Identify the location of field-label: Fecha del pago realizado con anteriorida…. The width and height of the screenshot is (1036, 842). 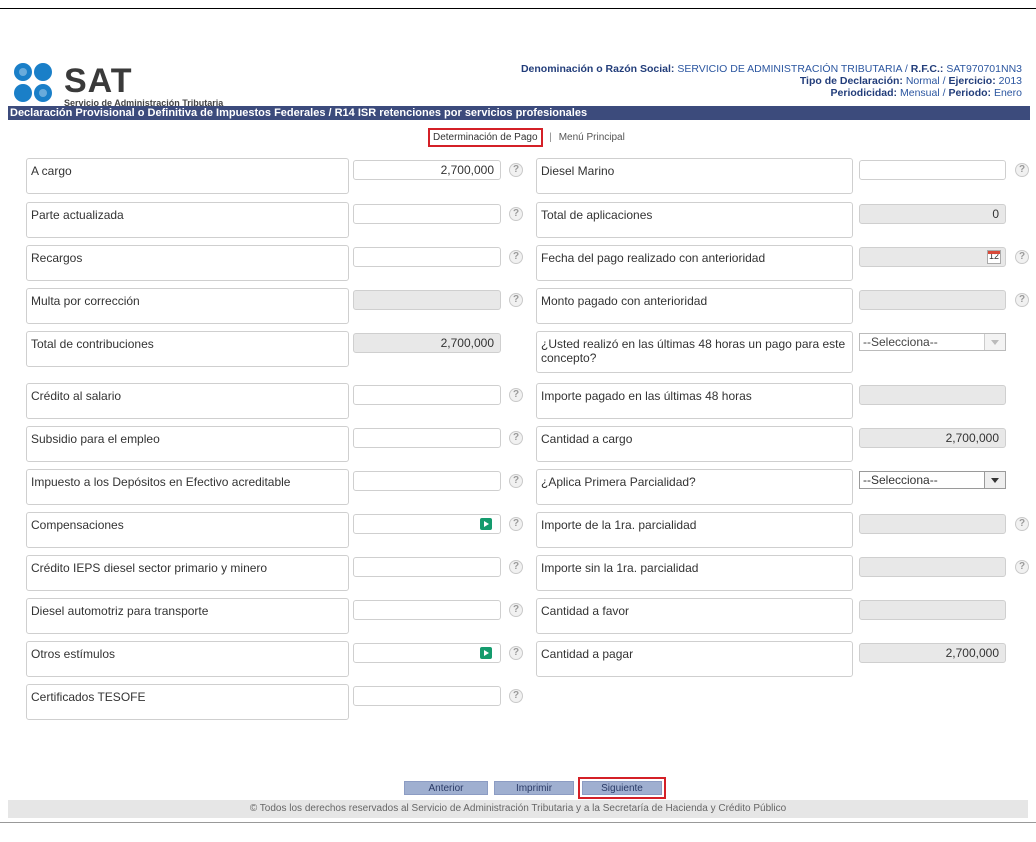
(694, 263).